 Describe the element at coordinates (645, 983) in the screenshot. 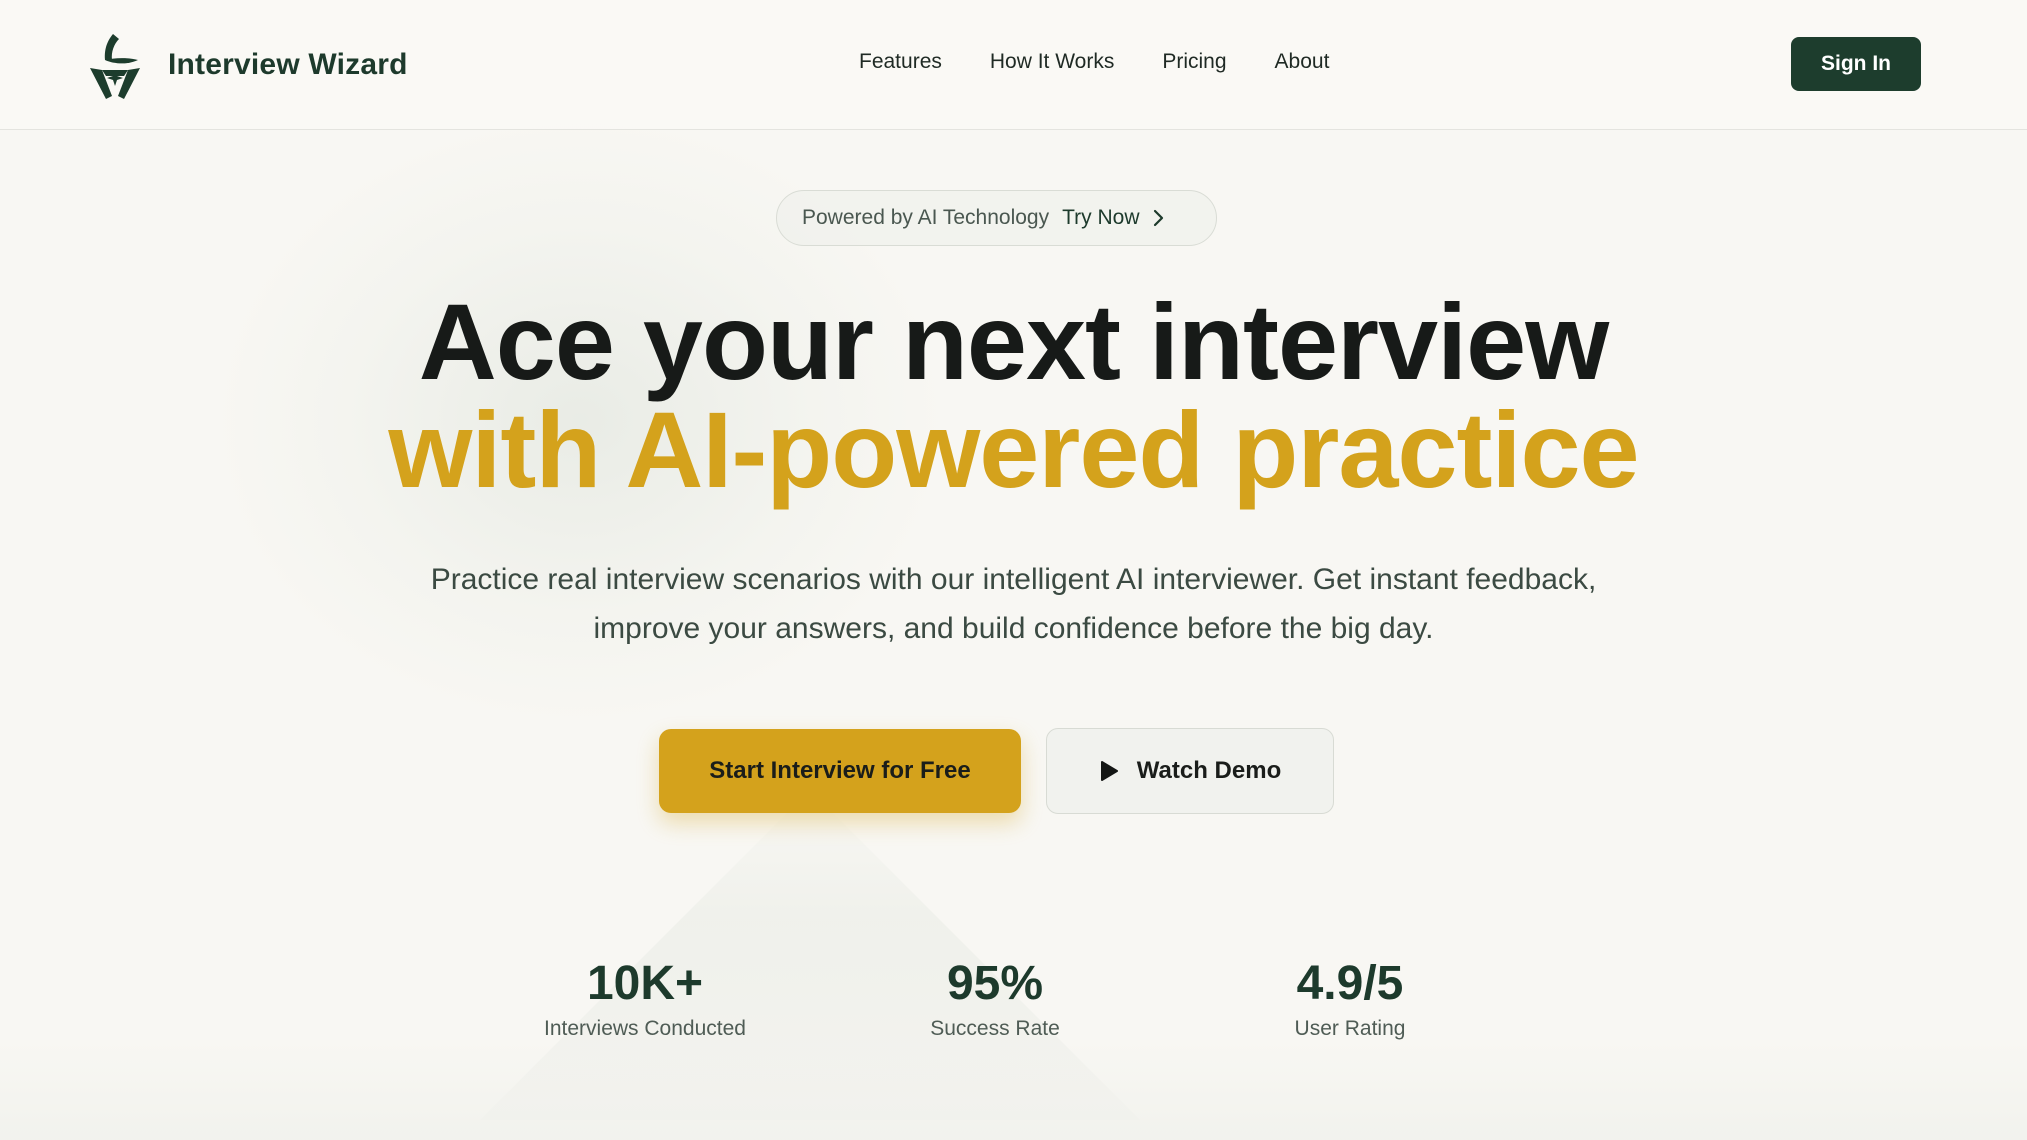

I see `stat-value: 10K+` at that location.